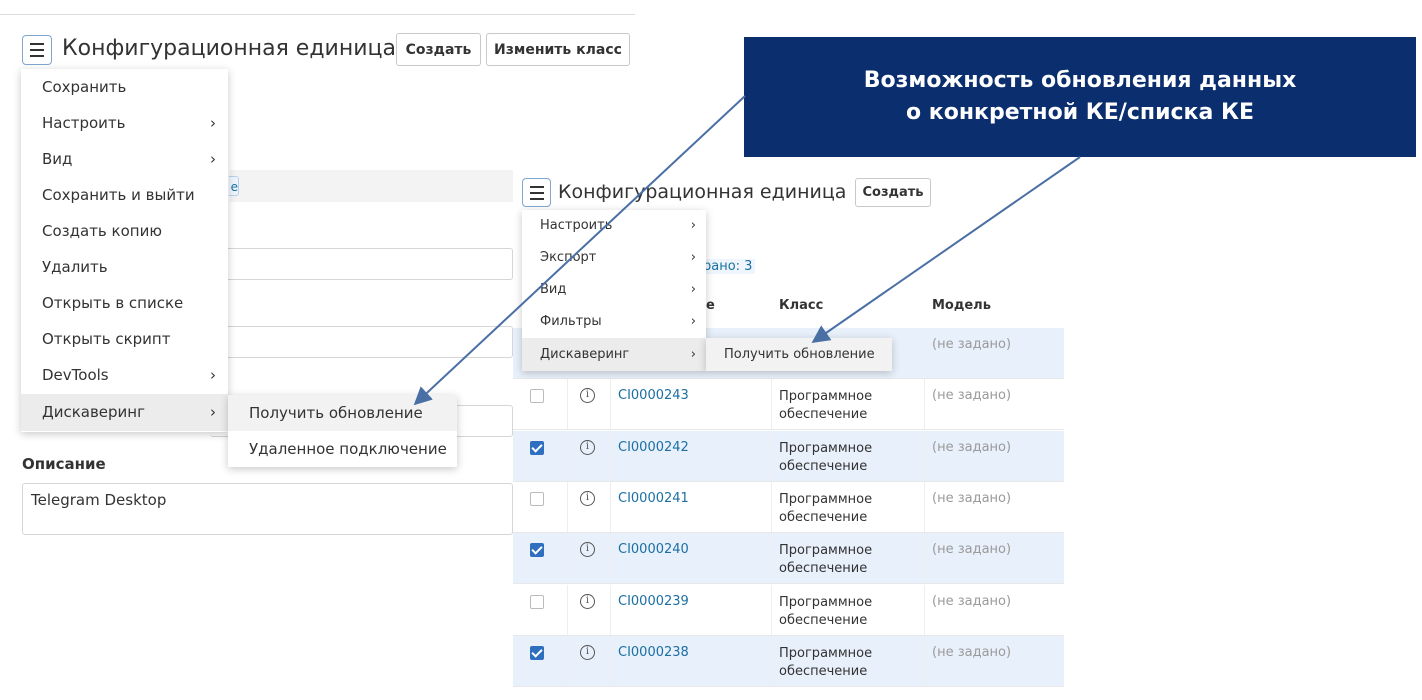  What do you see at coordinates (106, 339) in the screenshot?
I see `menu-item-label: Открыть скрипт` at bounding box center [106, 339].